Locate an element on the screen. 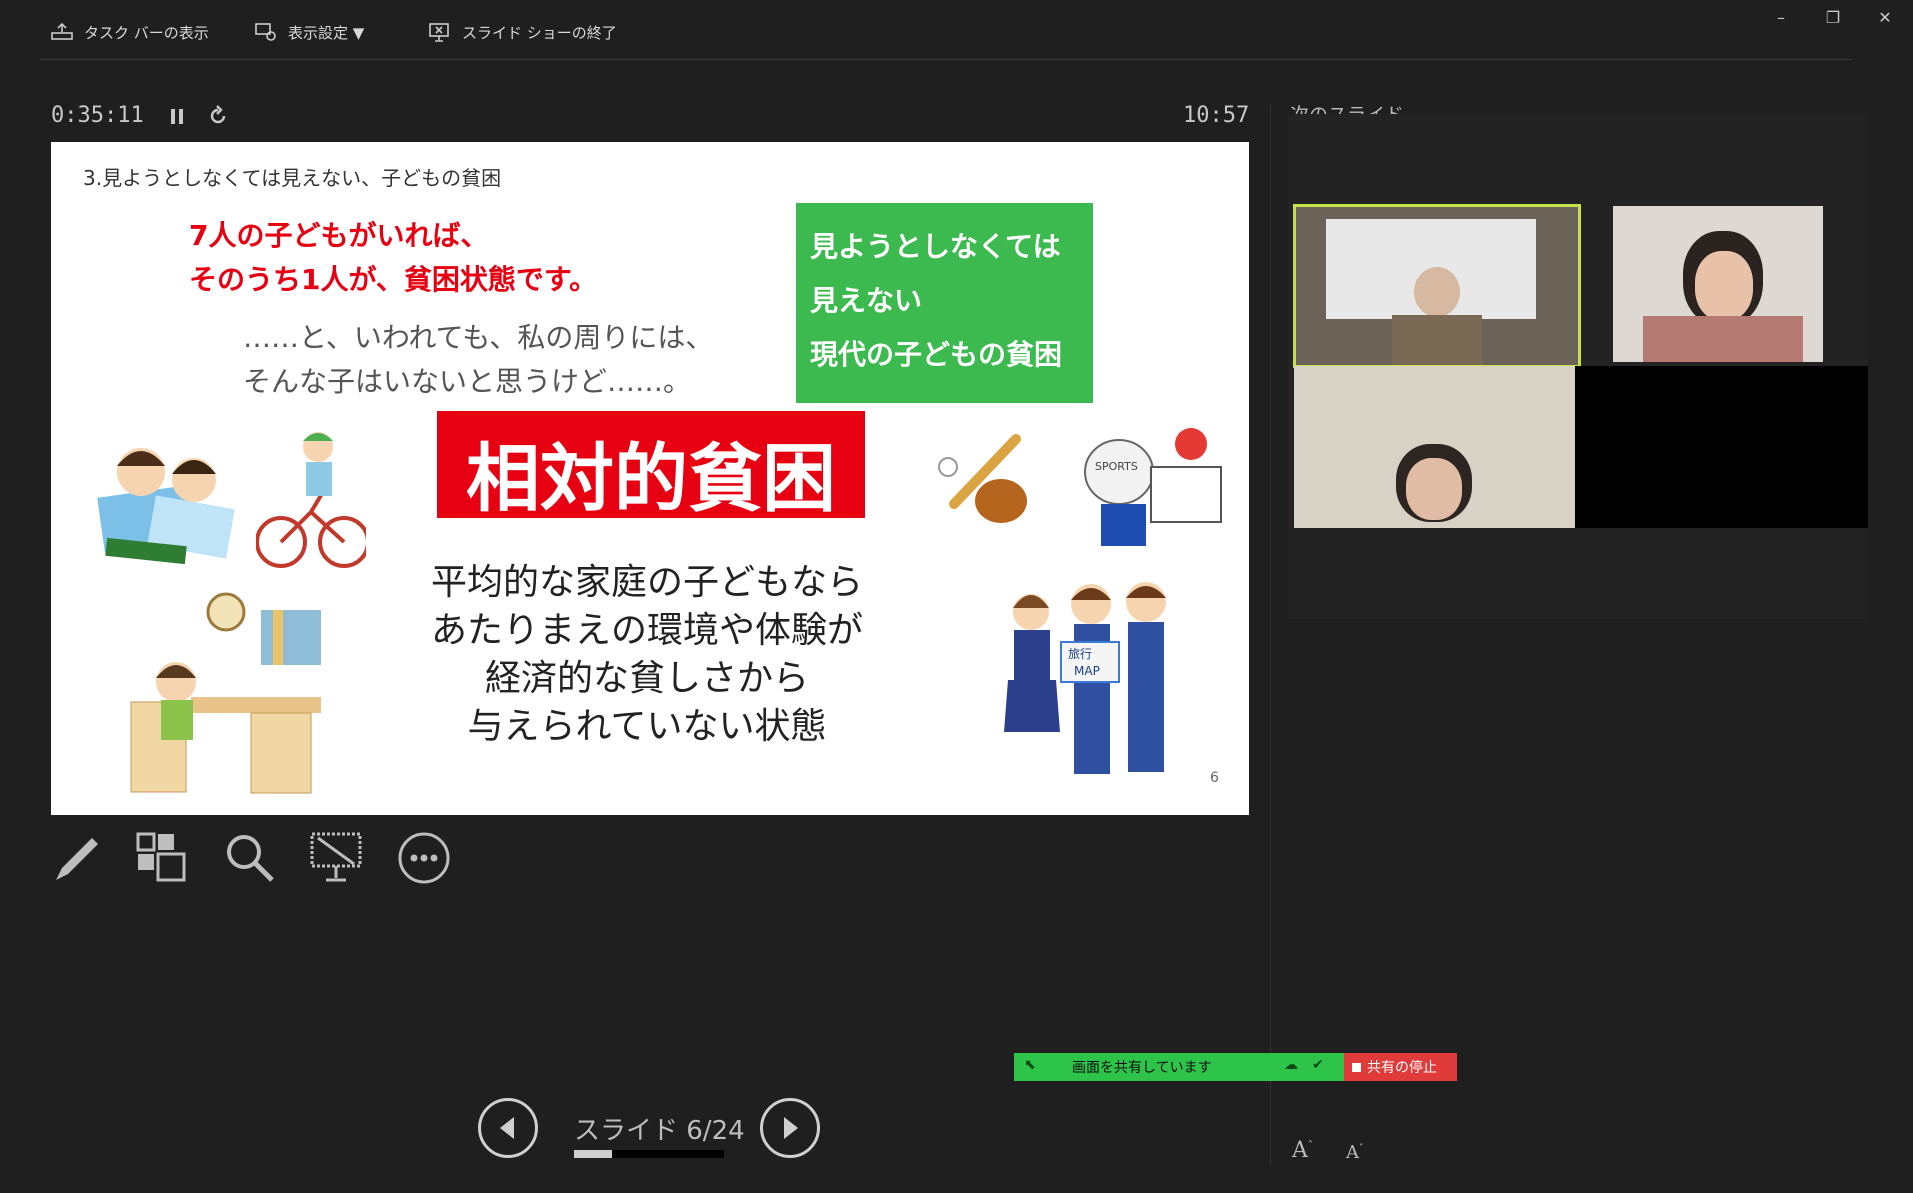 The image size is (1913, 1193). next-slide-button is located at coordinates (790, 1128).